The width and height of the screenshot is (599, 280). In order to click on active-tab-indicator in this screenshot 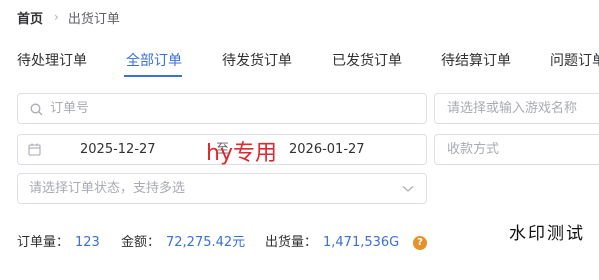, I will do `click(153, 76)`.